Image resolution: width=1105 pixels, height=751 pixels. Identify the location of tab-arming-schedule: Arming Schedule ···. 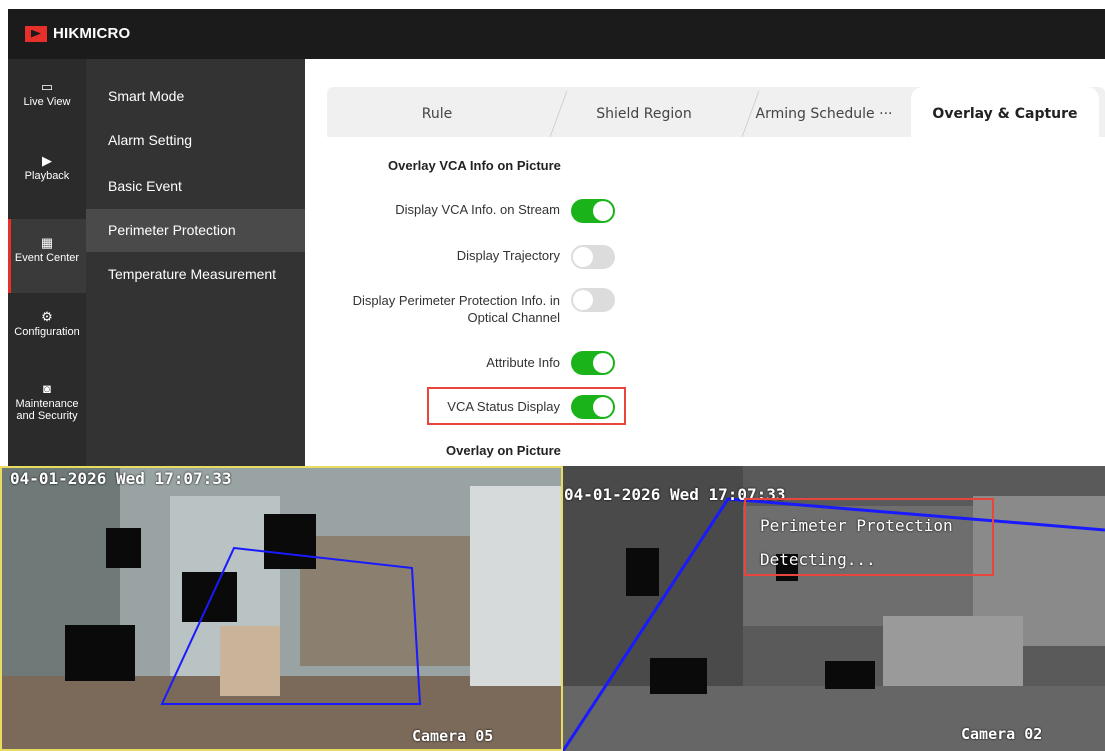
(824, 112).